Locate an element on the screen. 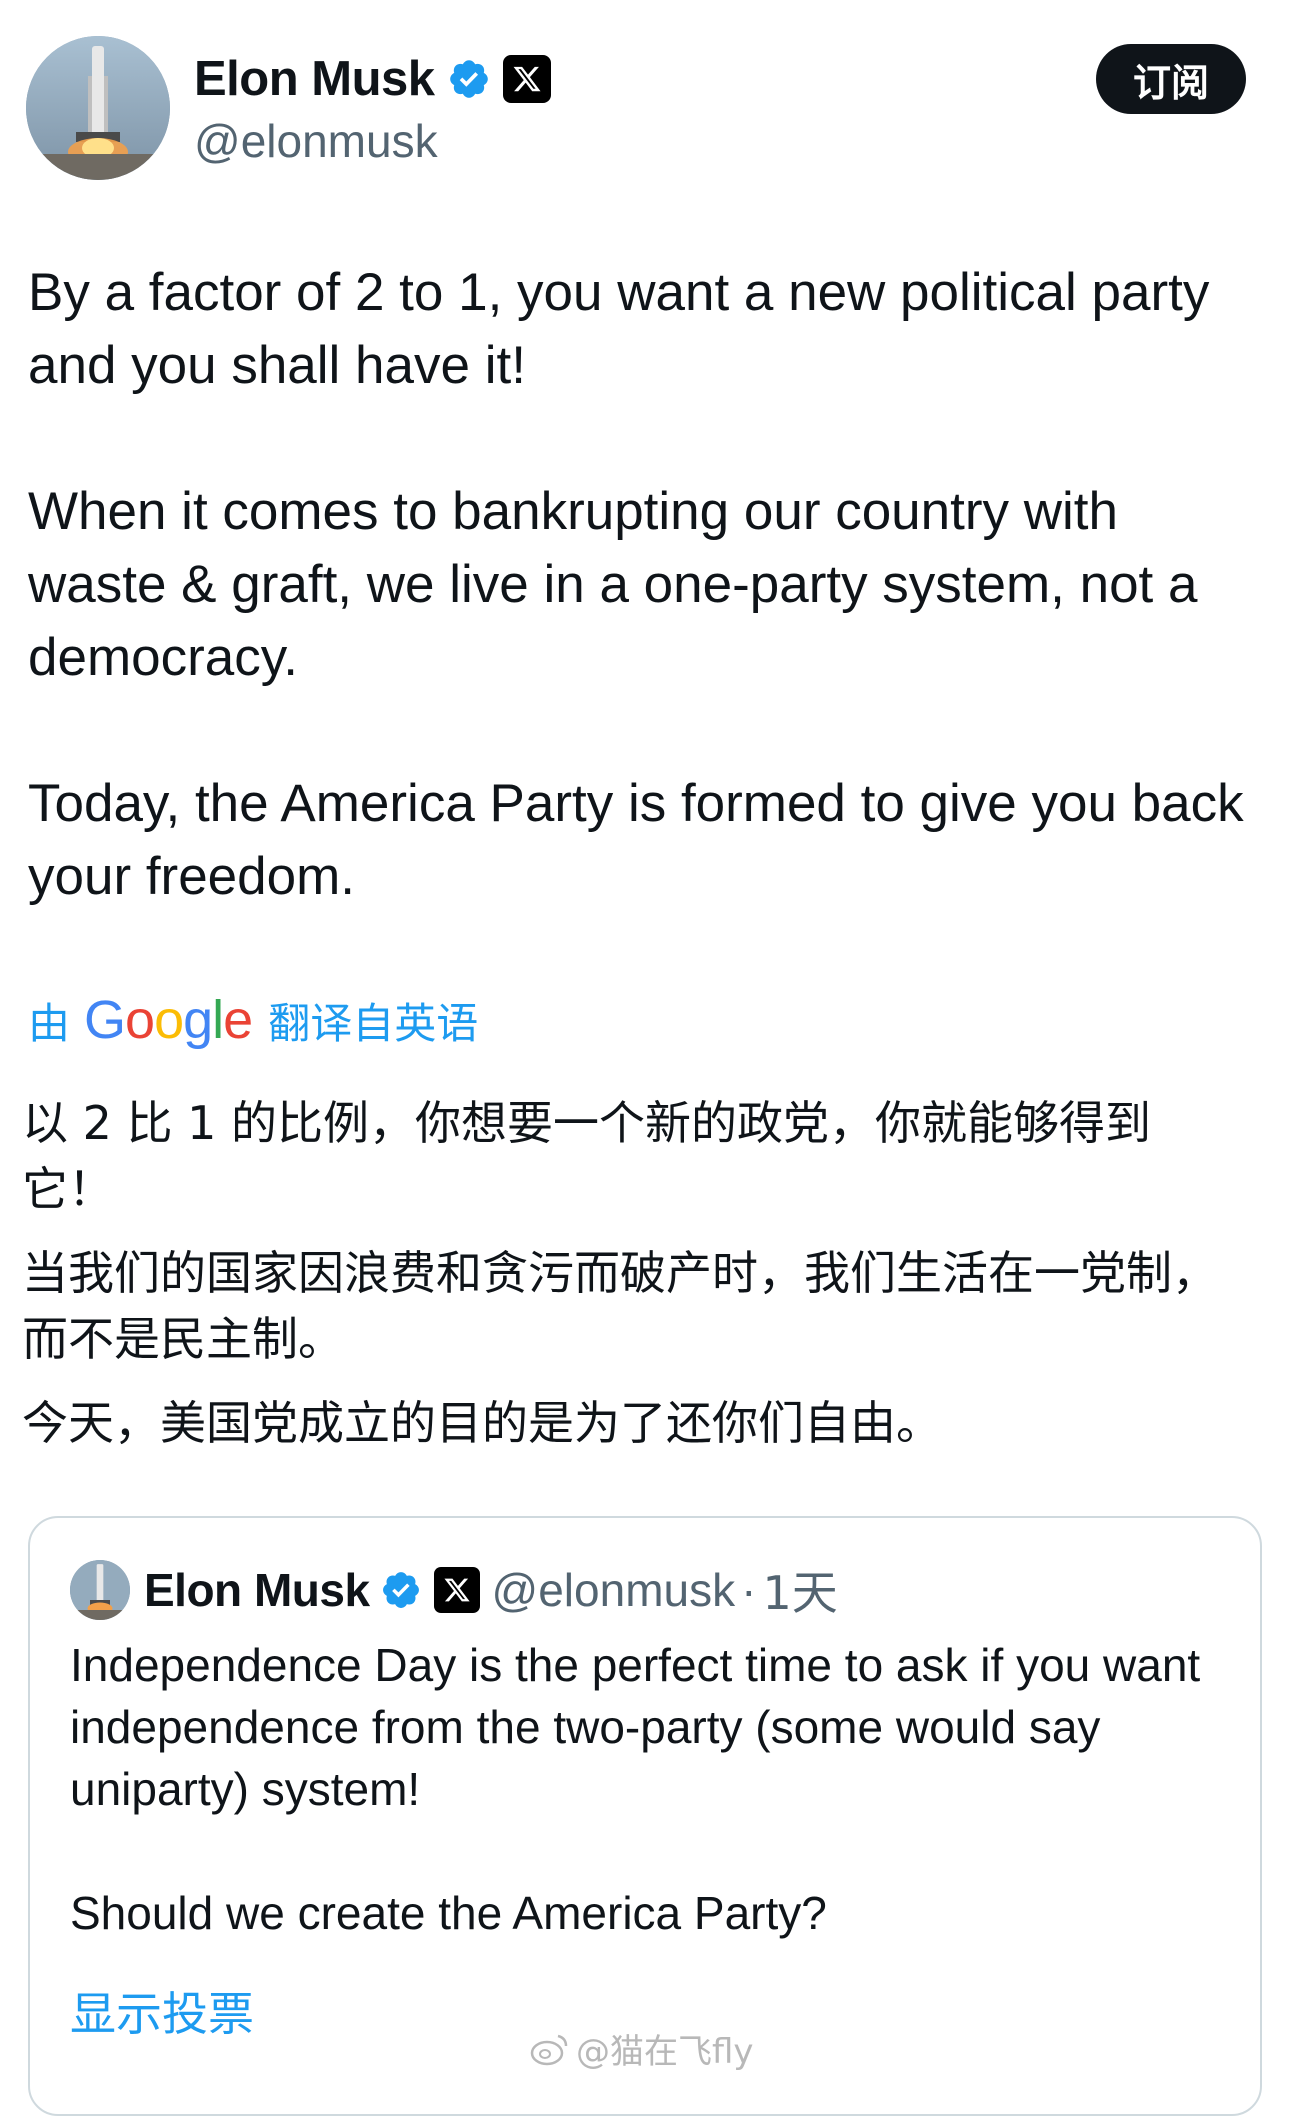 The image size is (1290, 2116). subscribe-button: 订阅 is located at coordinates (1171, 79).